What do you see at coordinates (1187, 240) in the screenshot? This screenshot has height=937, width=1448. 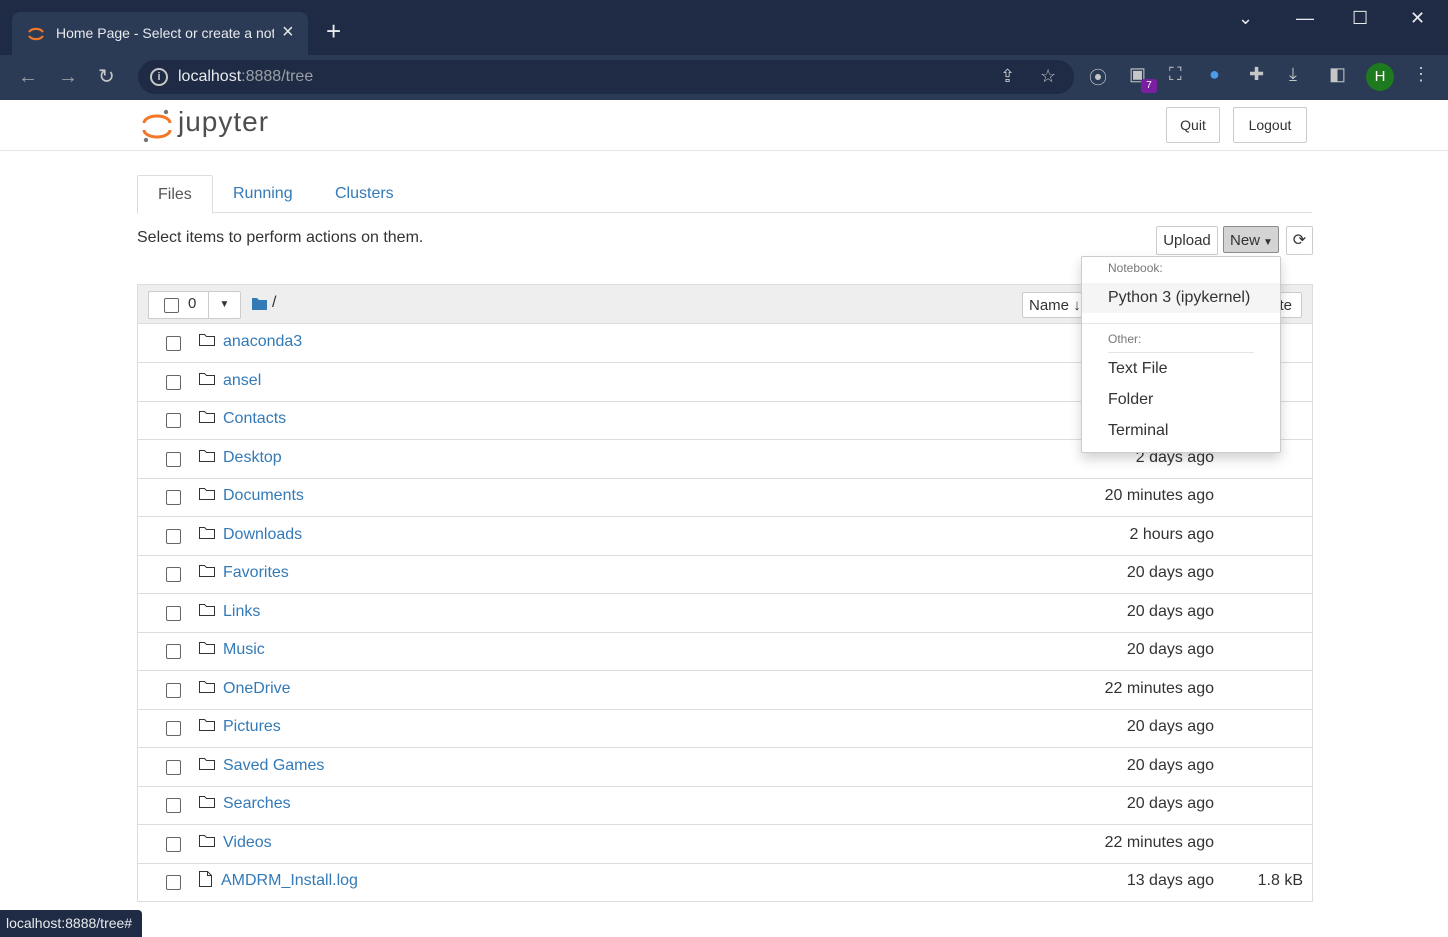 I see `upload-button: Upload` at bounding box center [1187, 240].